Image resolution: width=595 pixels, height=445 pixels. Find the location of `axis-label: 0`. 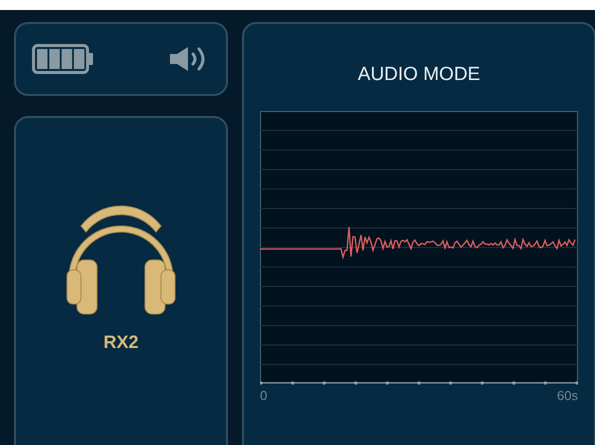

axis-label: 0 is located at coordinates (264, 395).